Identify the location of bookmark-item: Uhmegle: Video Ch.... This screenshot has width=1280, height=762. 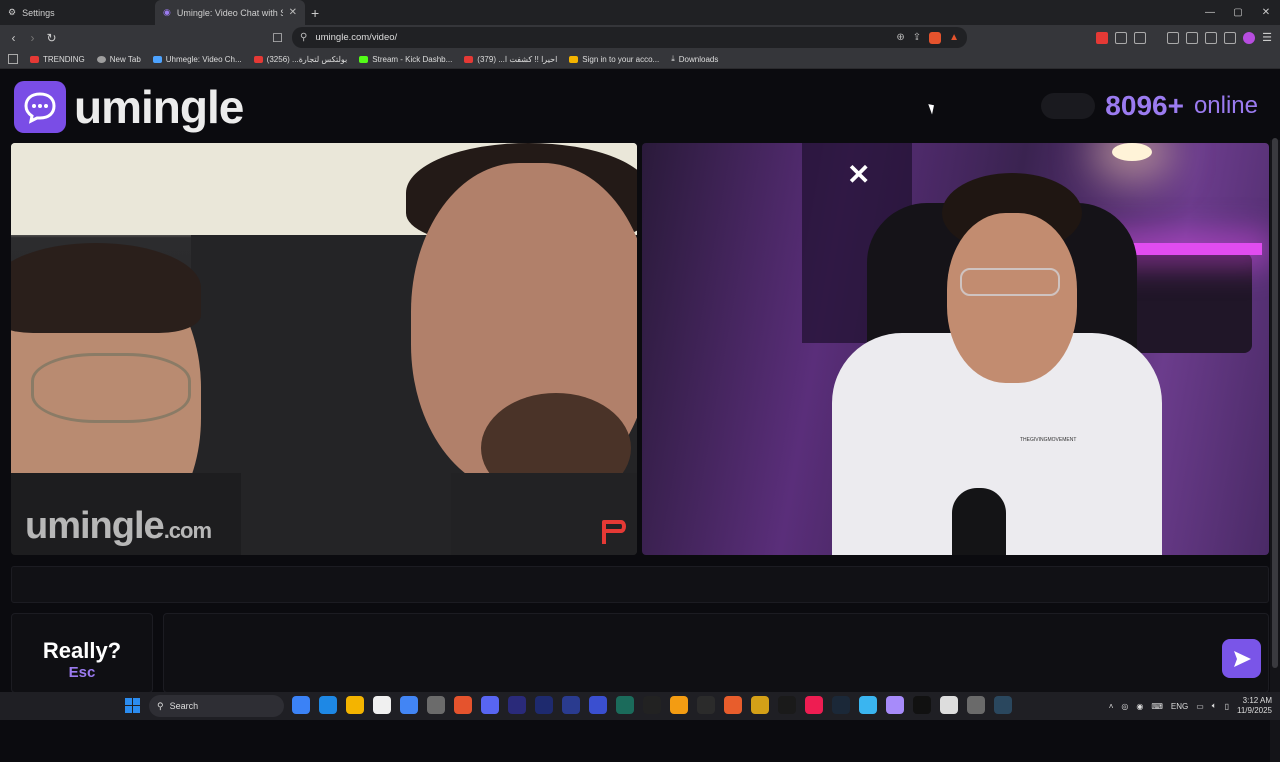
(197, 59).